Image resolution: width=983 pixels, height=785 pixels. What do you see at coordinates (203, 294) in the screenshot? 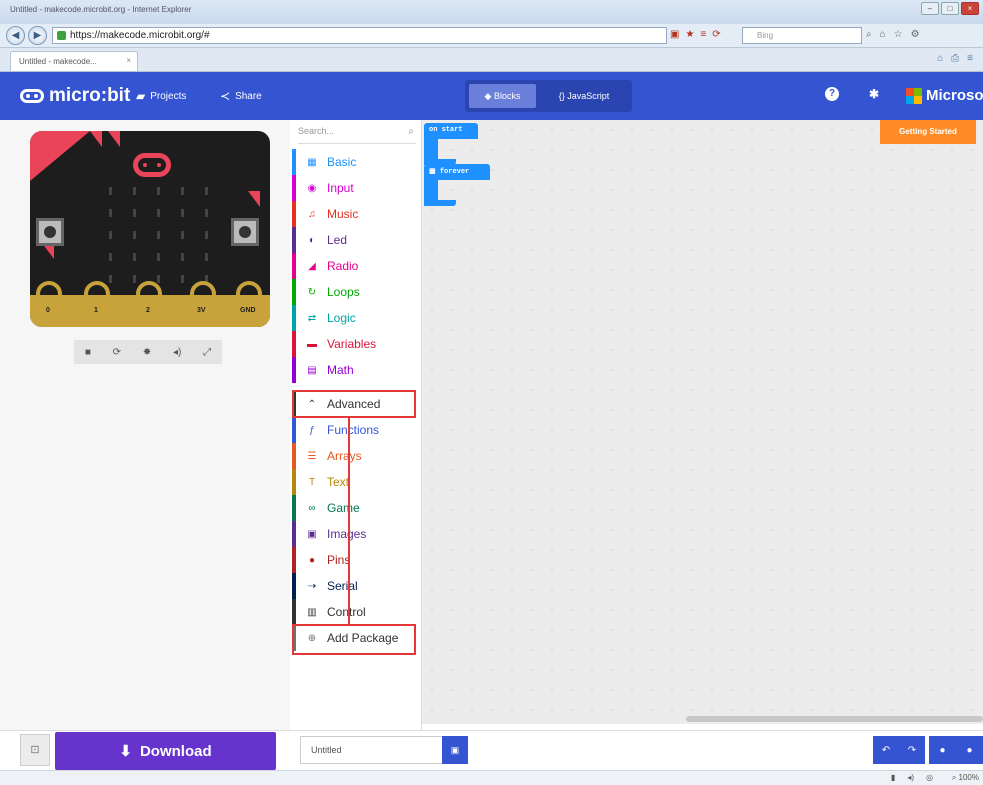
I see `pin-3v` at bounding box center [203, 294].